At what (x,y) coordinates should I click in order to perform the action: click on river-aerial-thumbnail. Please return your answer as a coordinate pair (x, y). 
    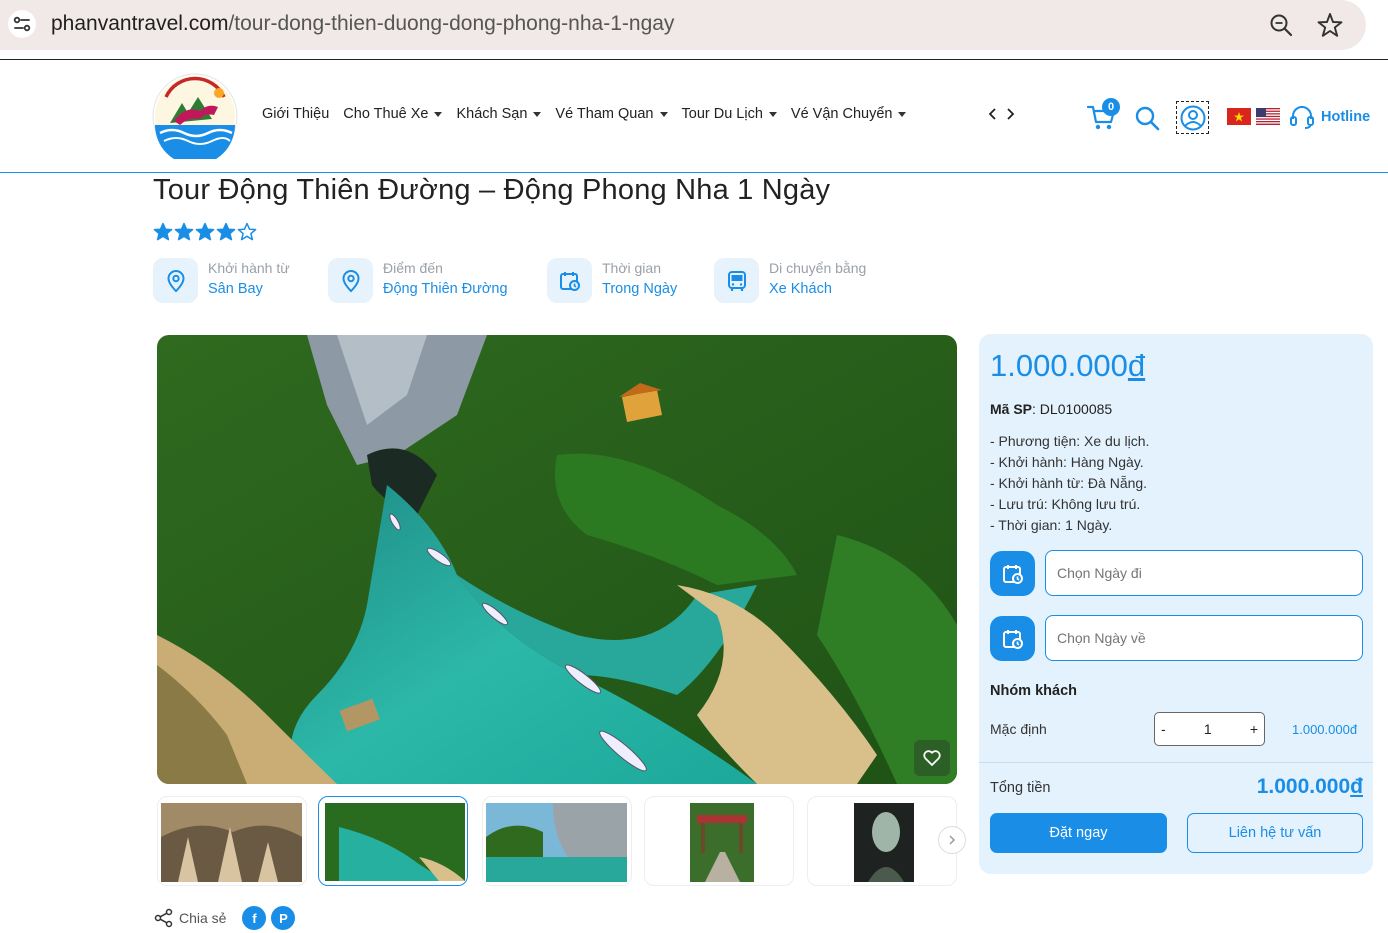
    Looking at the image, I should click on (395, 842).